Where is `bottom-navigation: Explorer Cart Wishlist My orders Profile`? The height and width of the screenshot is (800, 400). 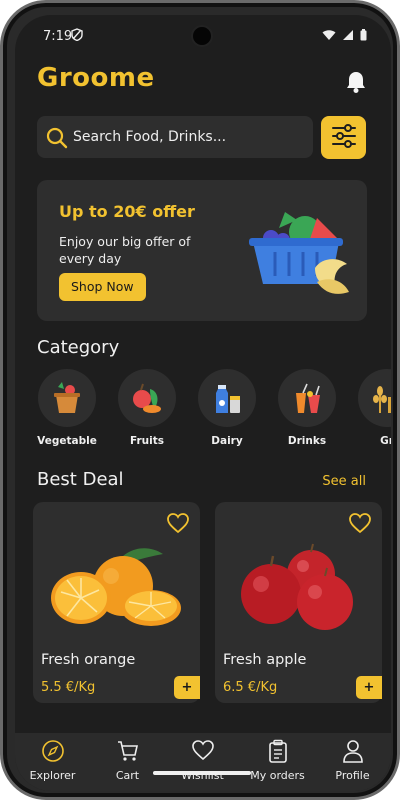
bottom-navigation: Explorer Cart Wishlist My orders Profile is located at coordinates (203, 762).